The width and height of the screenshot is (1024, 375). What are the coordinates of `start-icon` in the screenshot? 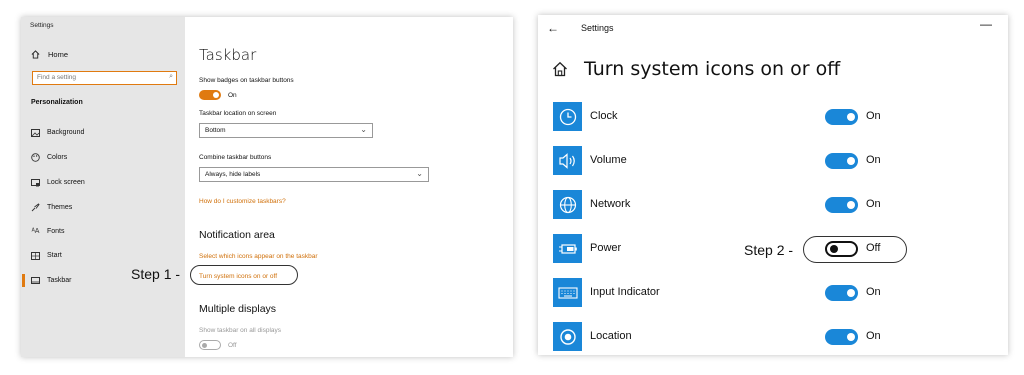 It's located at (35, 255).